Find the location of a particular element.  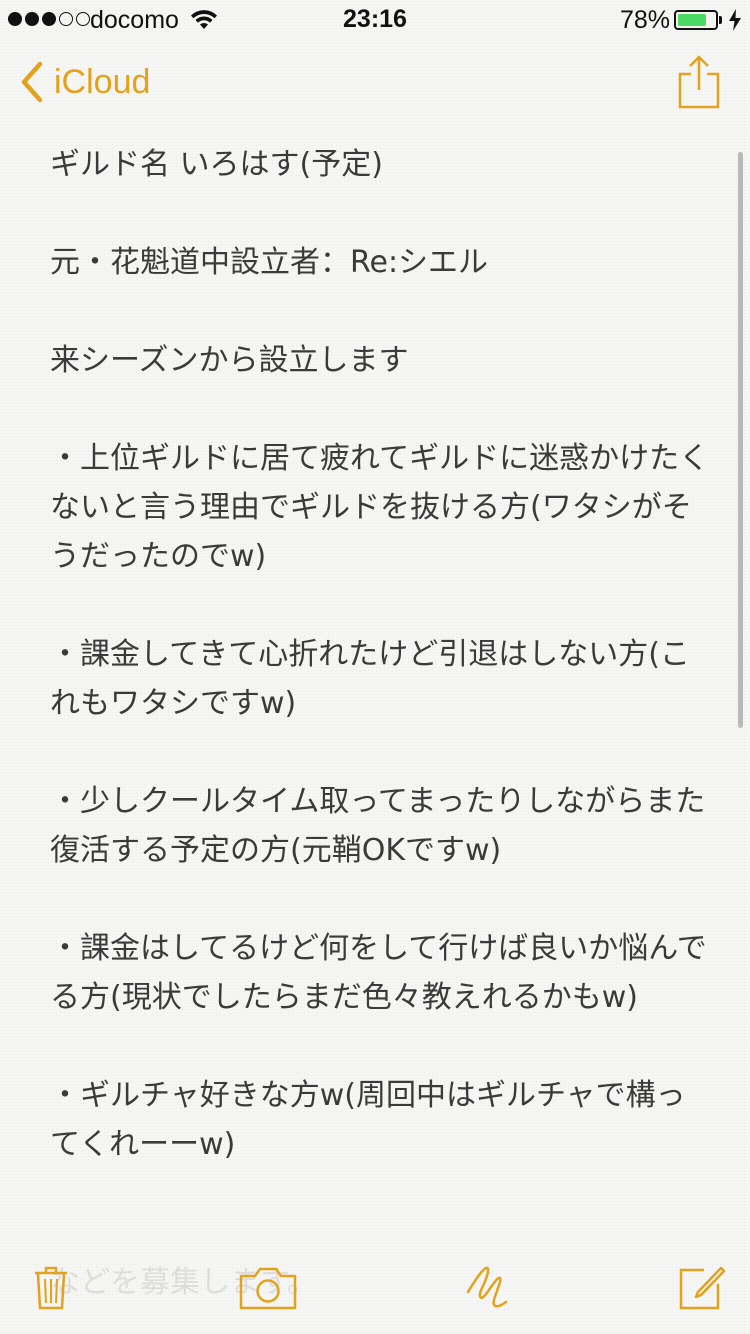

battery-icon is located at coordinates (696, 20).